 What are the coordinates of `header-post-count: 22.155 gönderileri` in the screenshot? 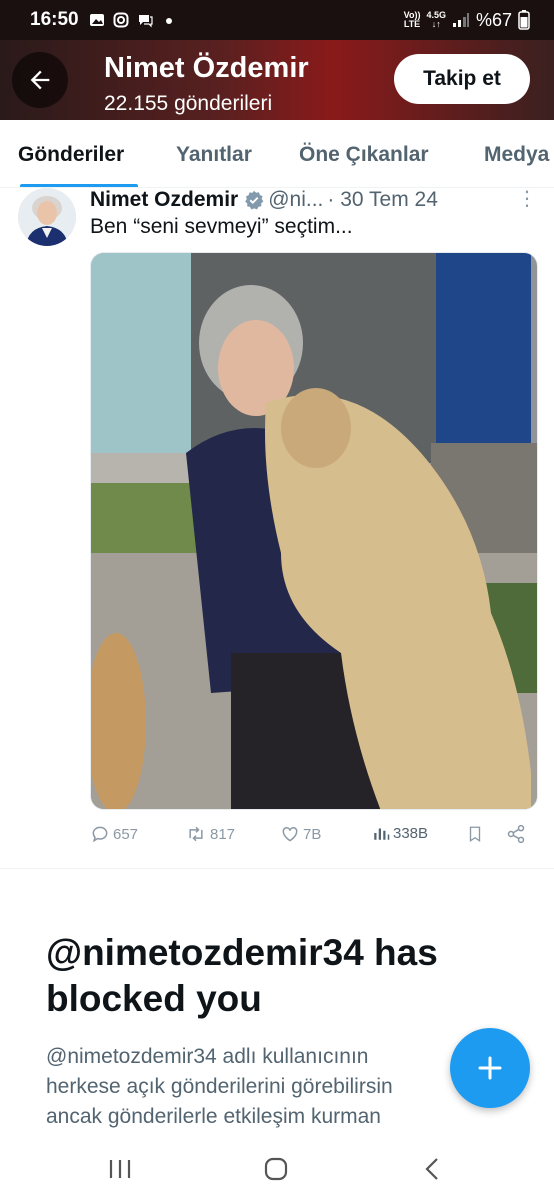 It's located at (188, 103).